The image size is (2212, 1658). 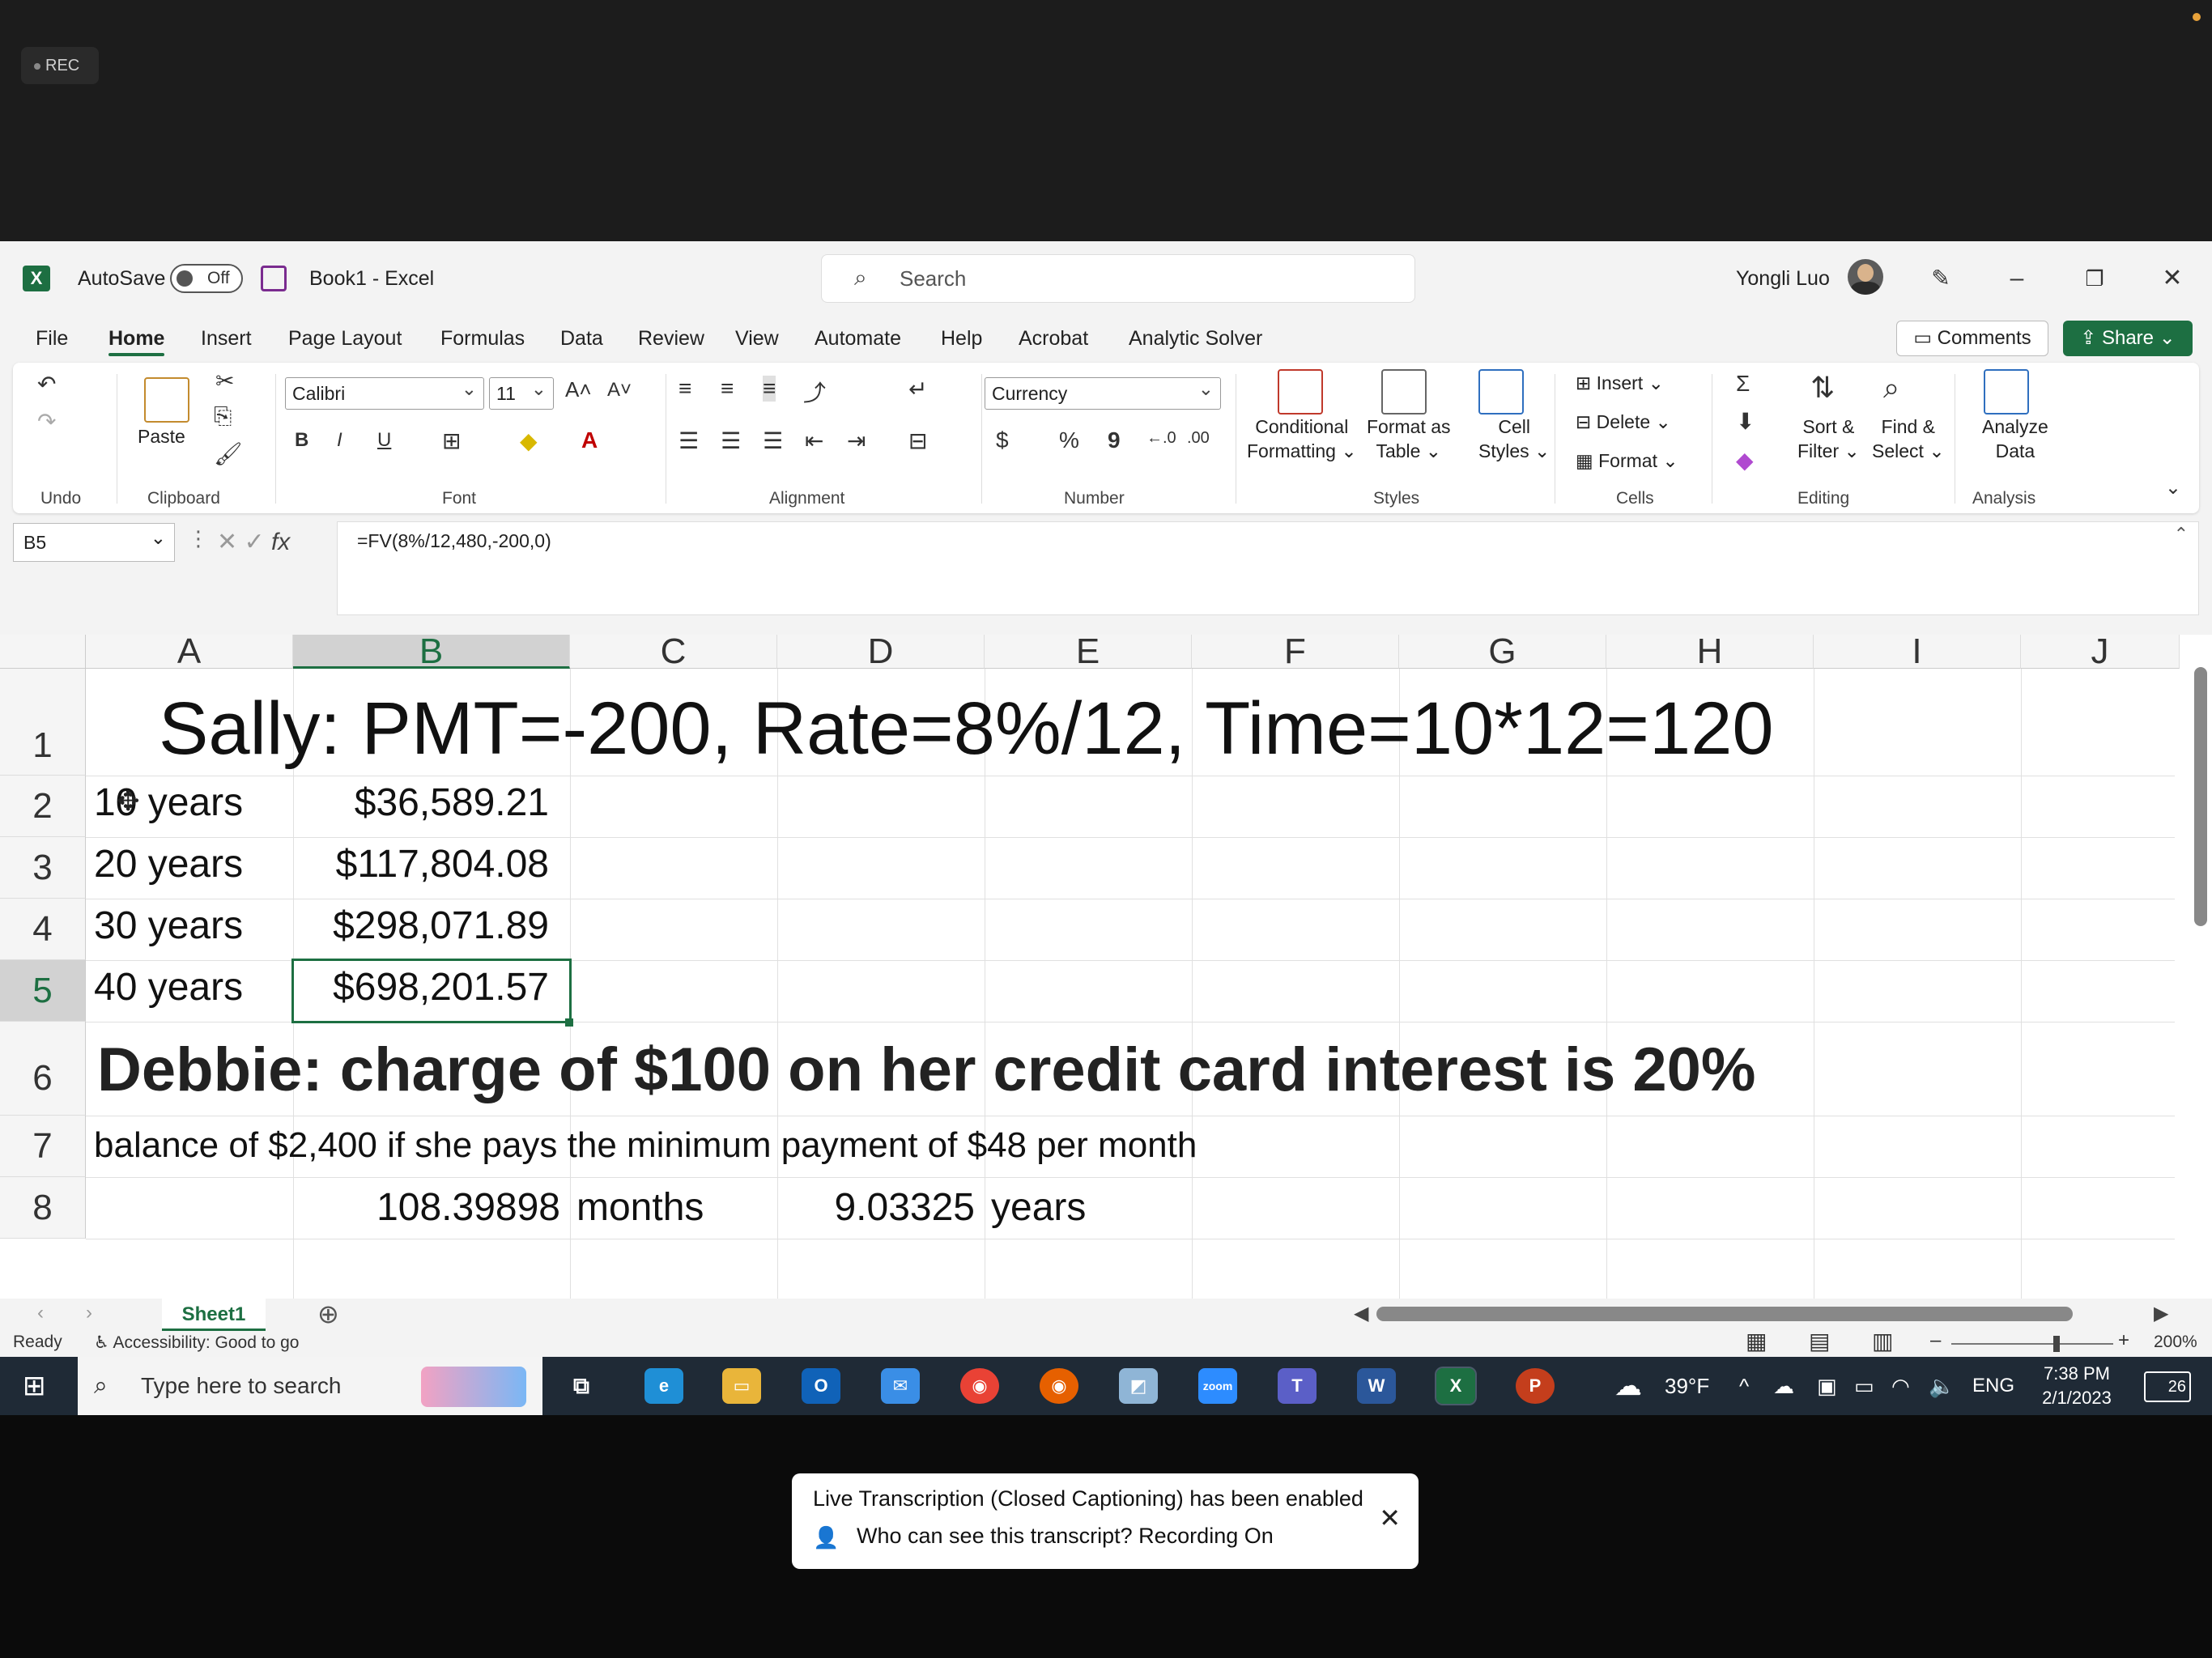 What do you see at coordinates (1003, 440) in the screenshot?
I see `currency-icon: $` at bounding box center [1003, 440].